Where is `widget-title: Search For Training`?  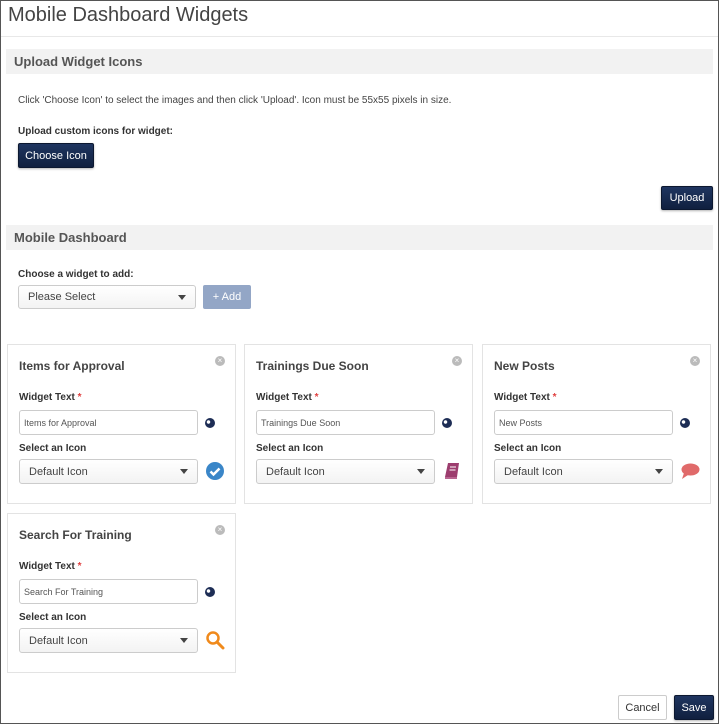
widget-title: Search For Training is located at coordinates (75, 535).